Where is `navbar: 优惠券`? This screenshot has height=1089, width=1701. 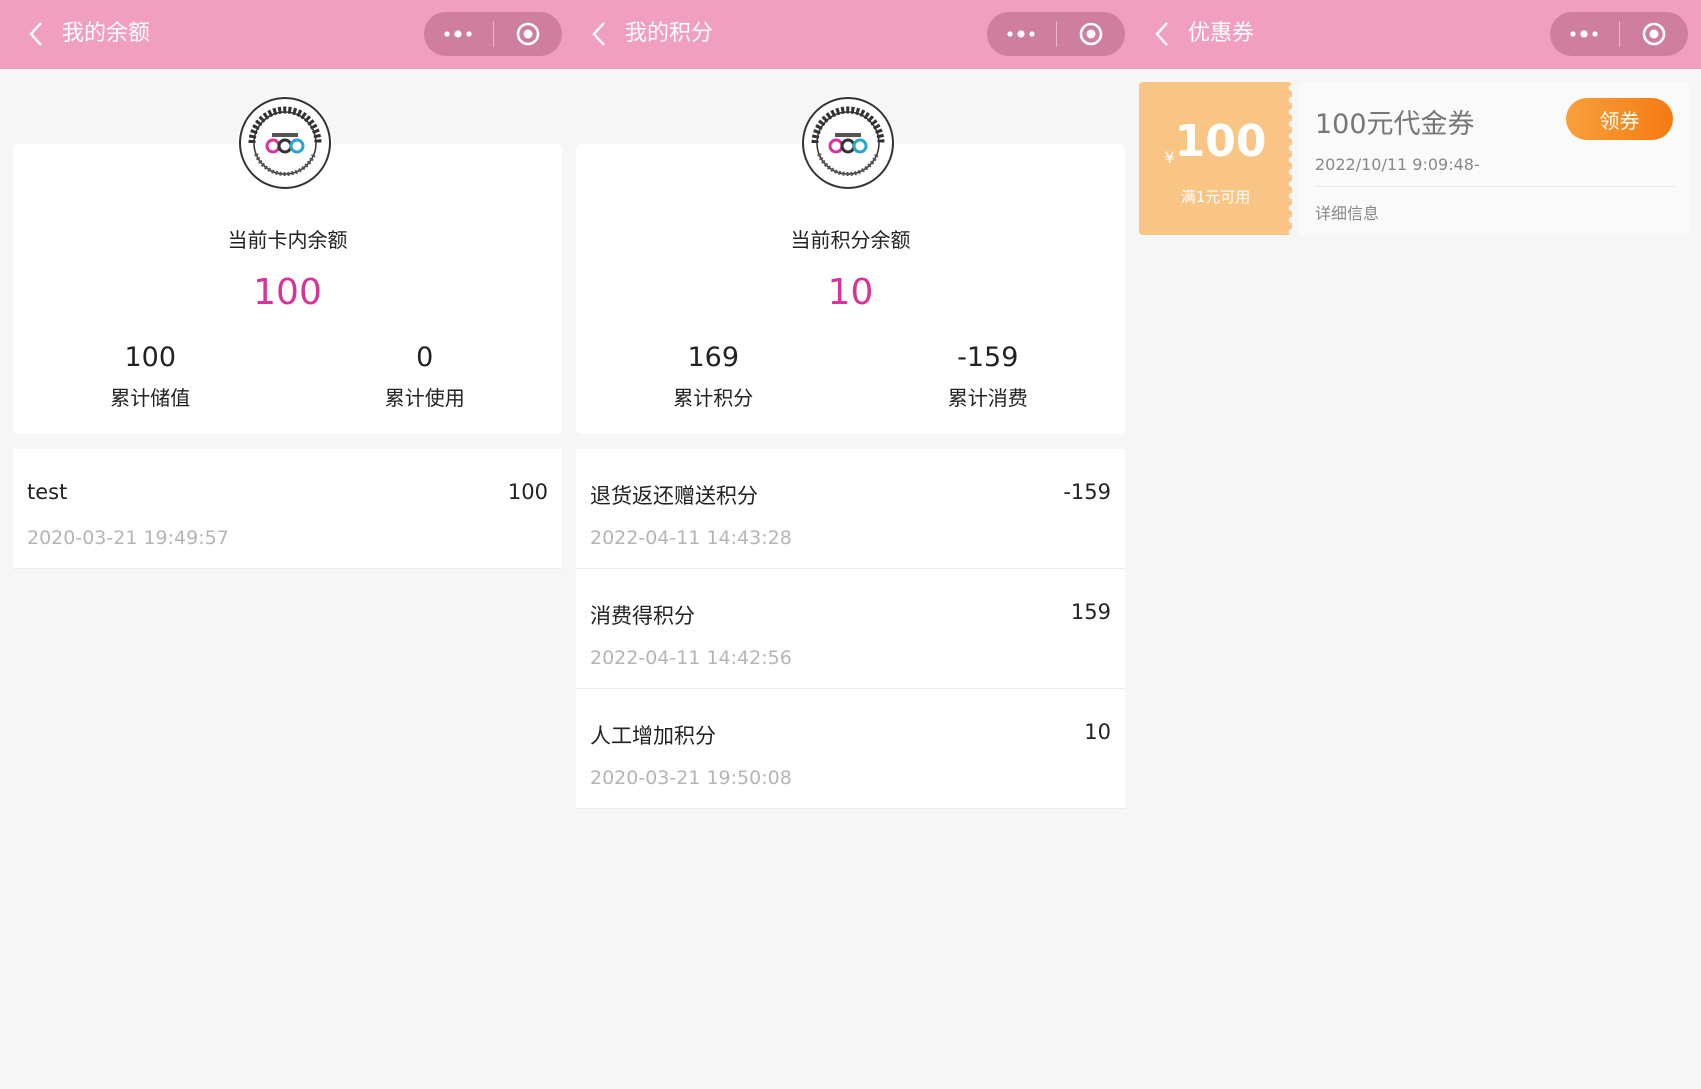
navbar: 优惠券 is located at coordinates (1413, 34).